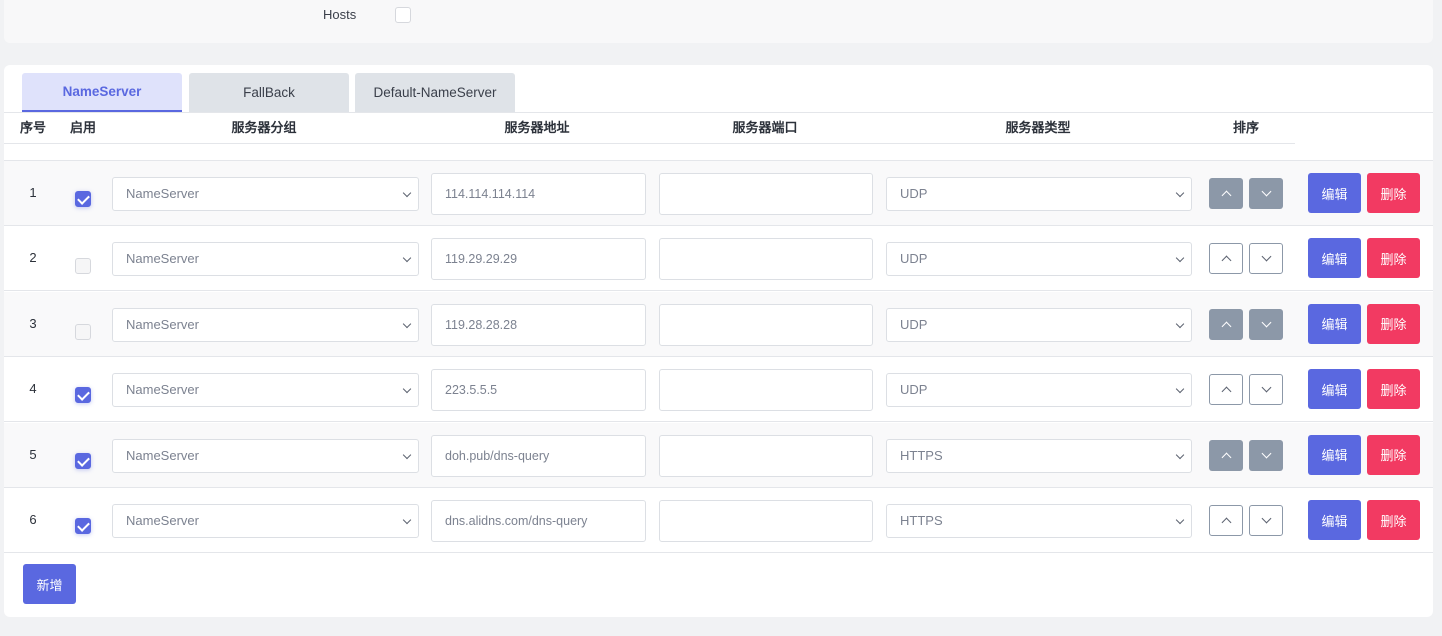 This screenshot has height=636, width=1442. I want to click on server-address-input: doh.pub/dns-query, so click(538, 455).